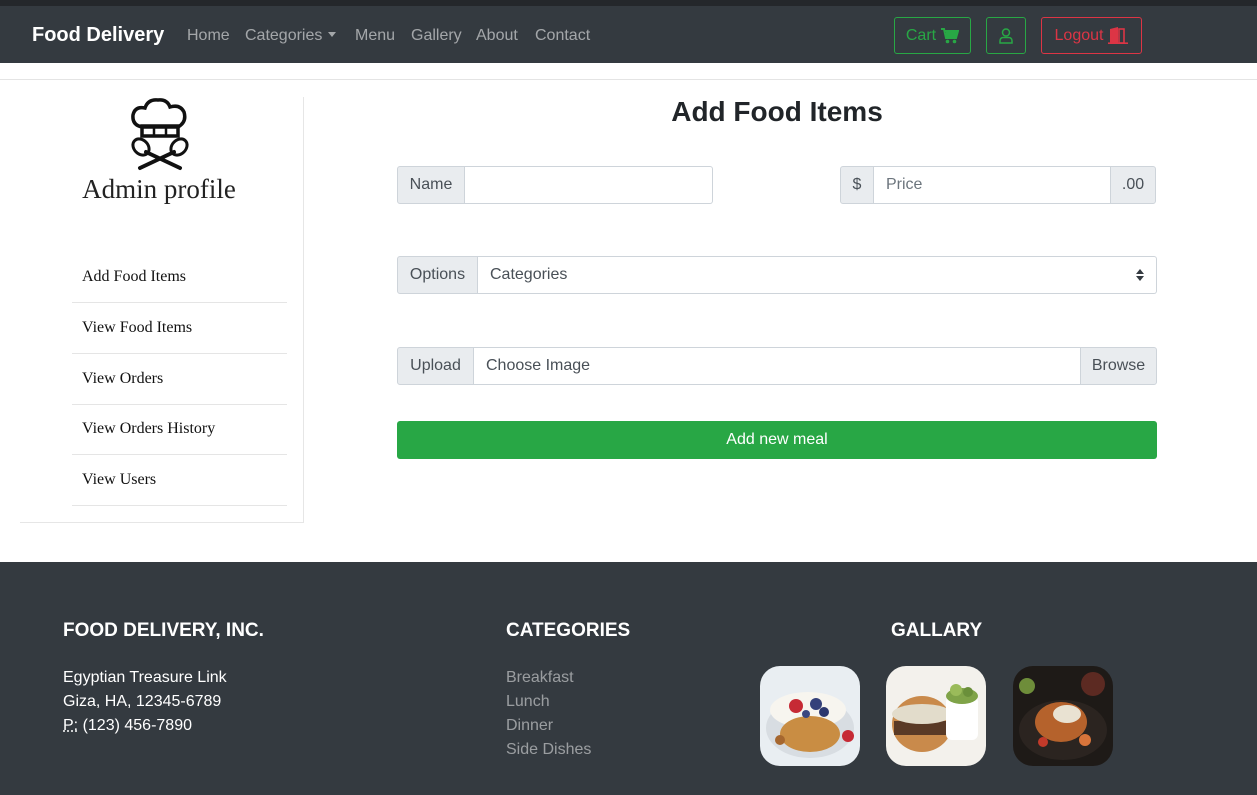  Describe the element at coordinates (332, 34) in the screenshot. I see `caret-down-icon` at that location.